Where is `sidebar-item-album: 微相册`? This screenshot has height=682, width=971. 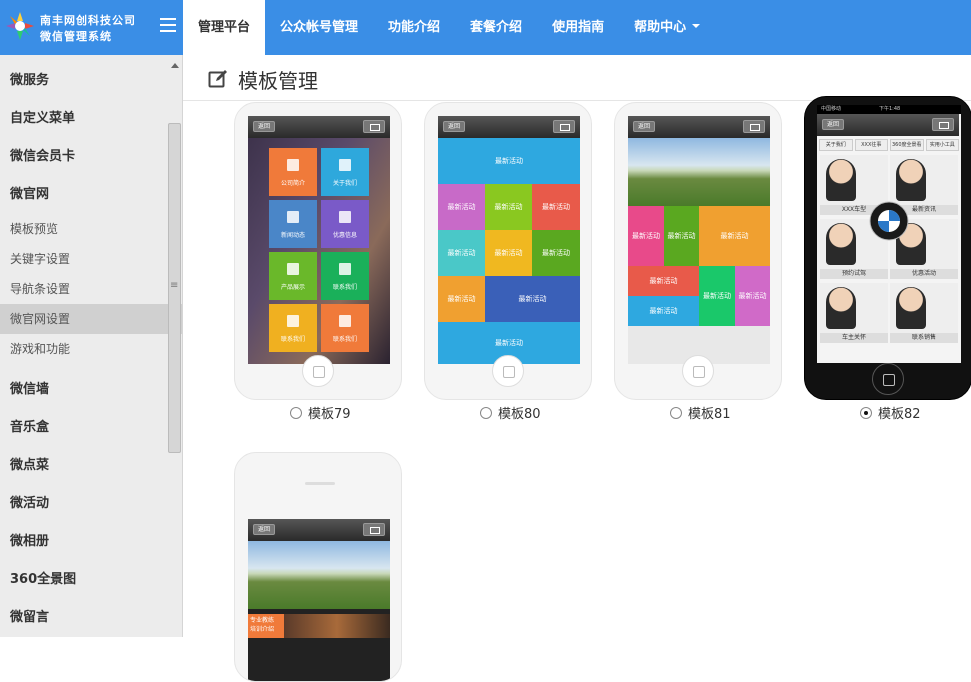
sidebar-item-album: 微相册 is located at coordinates (91, 542).